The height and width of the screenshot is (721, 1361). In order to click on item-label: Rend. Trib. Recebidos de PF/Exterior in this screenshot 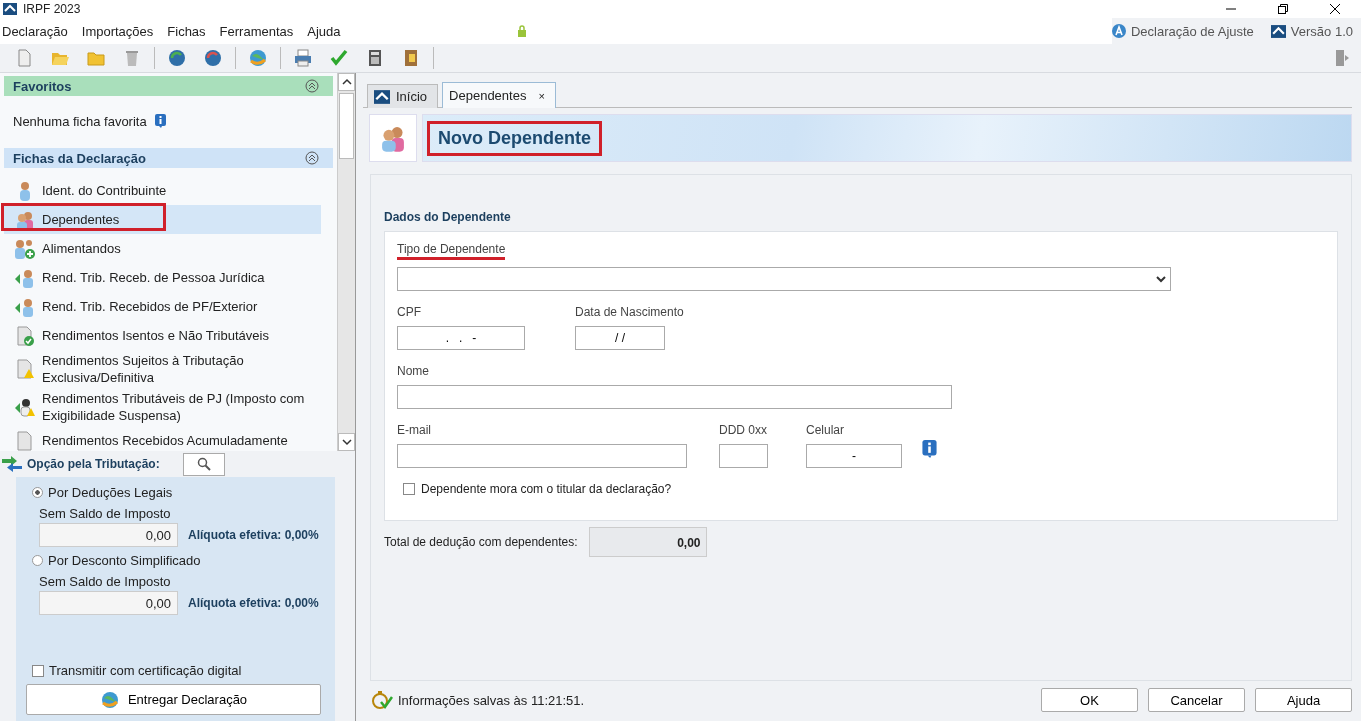, I will do `click(150, 306)`.